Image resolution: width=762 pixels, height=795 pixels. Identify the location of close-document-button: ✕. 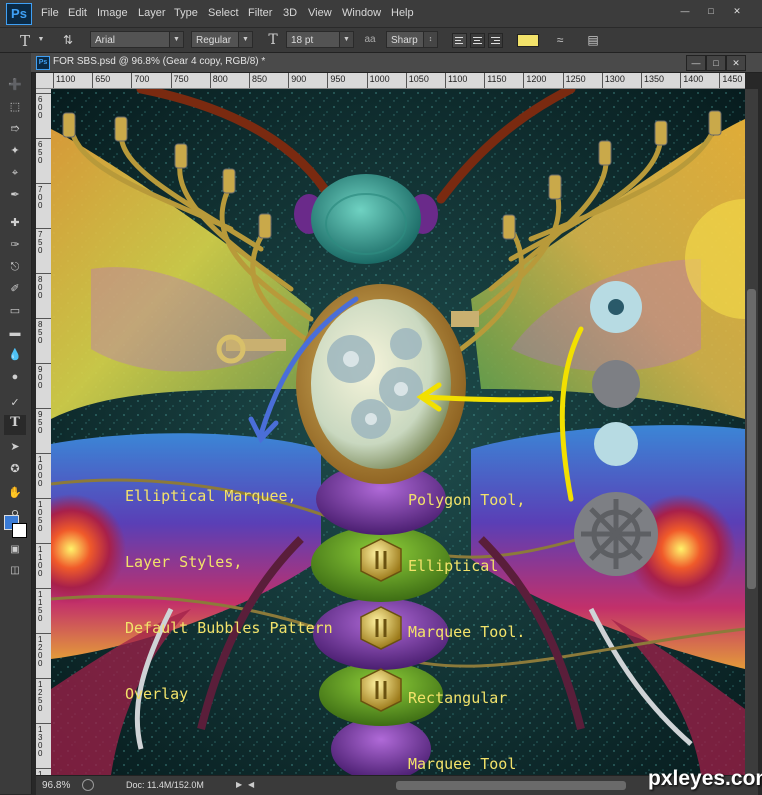
(736, 63).